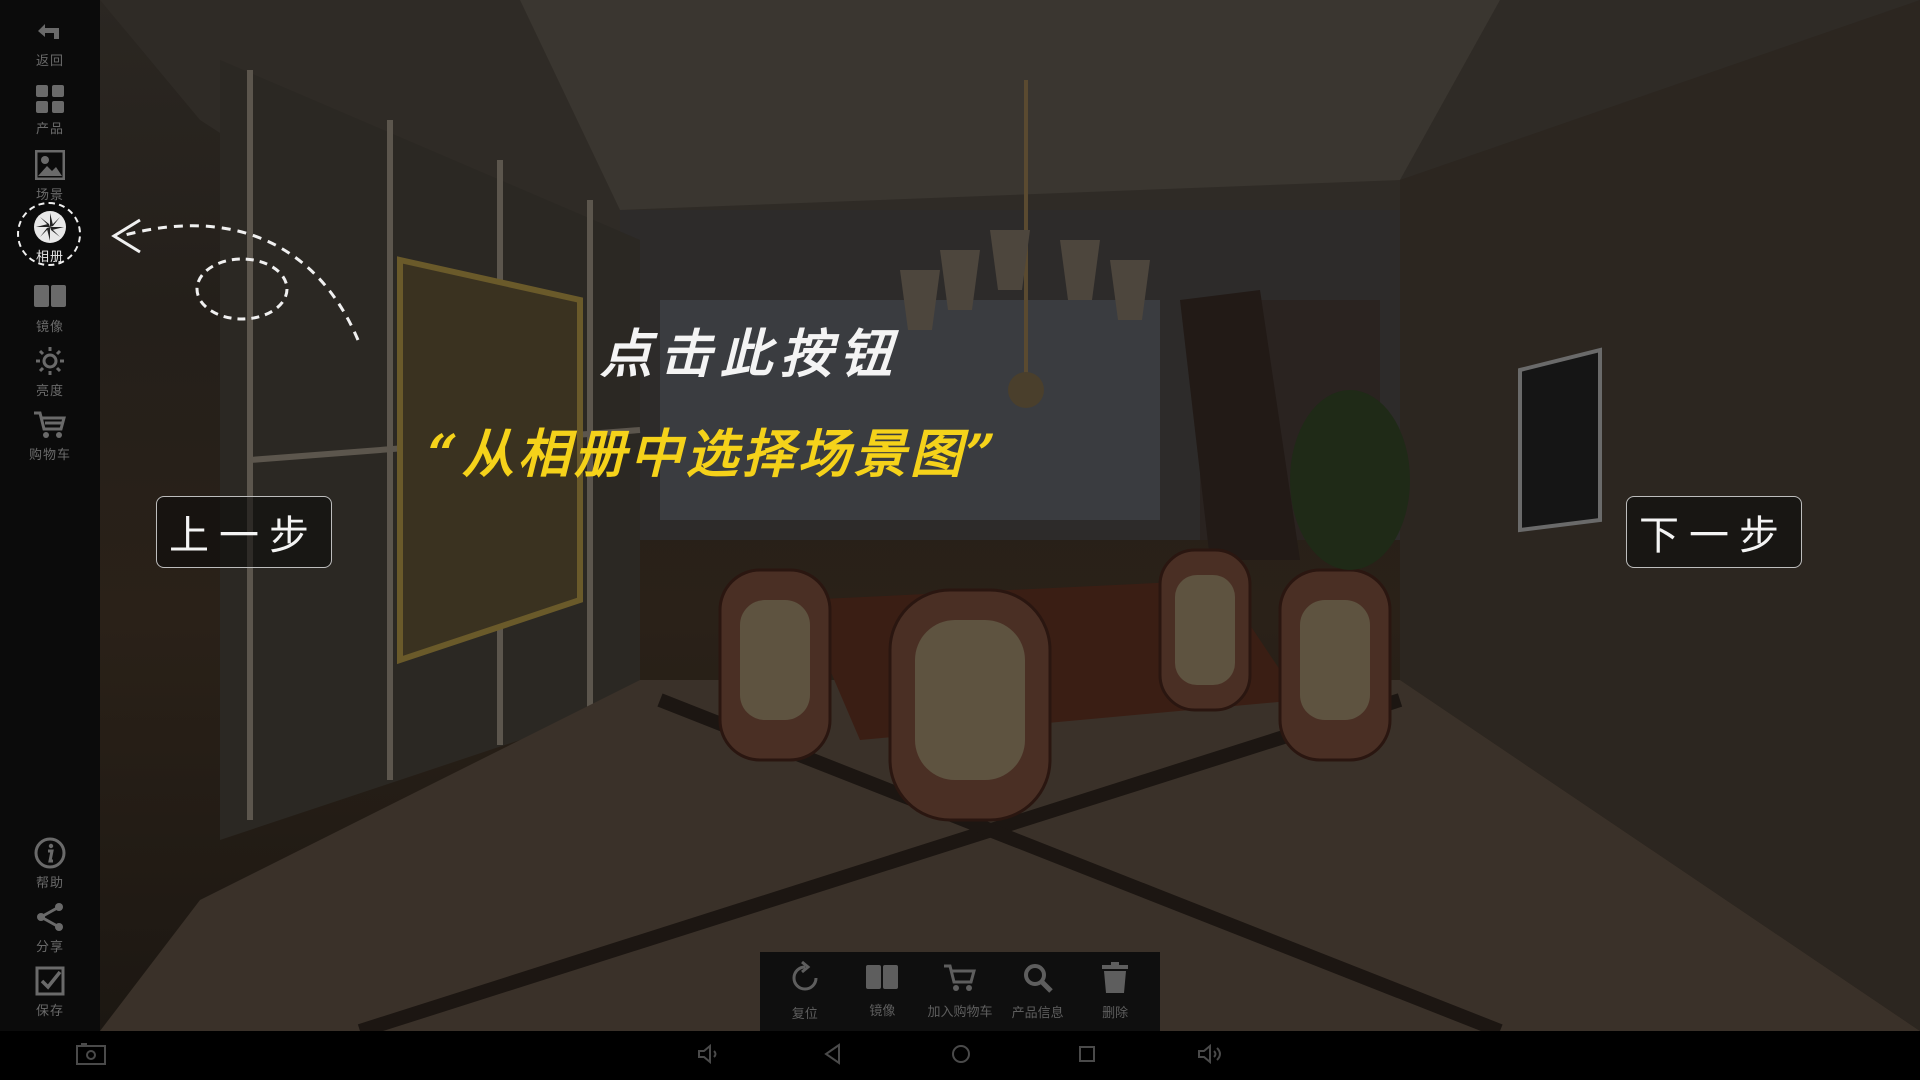 The image size is (1920, 1080). What do you see at coordinates (49, 1011) in the screenshot?
I see `sidebar-item-label: 保存` at bounding box center [49, 1011].